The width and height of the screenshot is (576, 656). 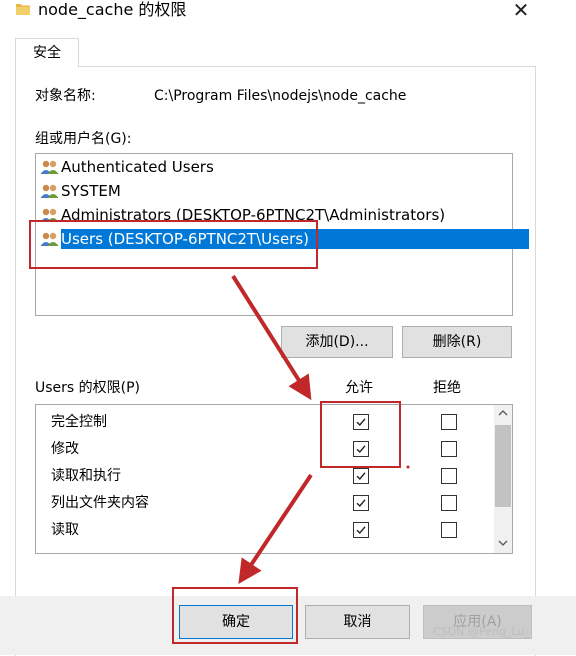 I want to click on annotation-arrows, so click(x=320, y=429).